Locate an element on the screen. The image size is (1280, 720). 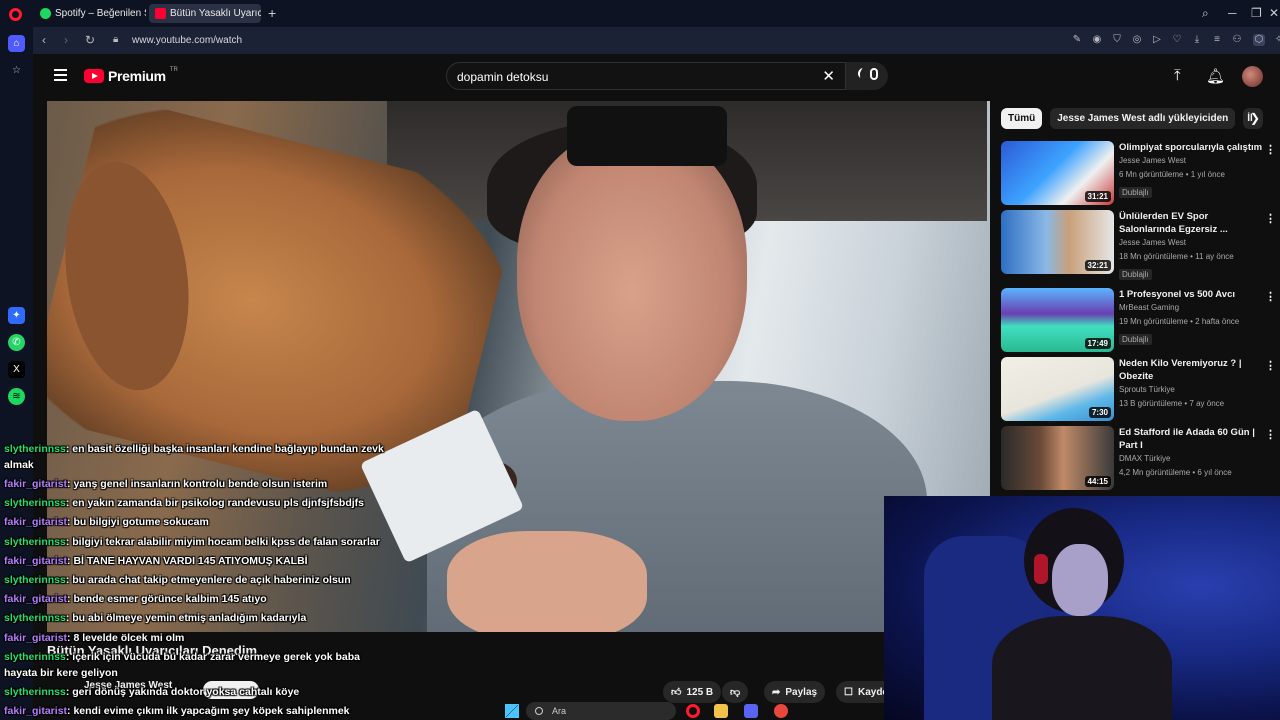
extension-icon: ⬡ is located at coordinates (1259, 40).